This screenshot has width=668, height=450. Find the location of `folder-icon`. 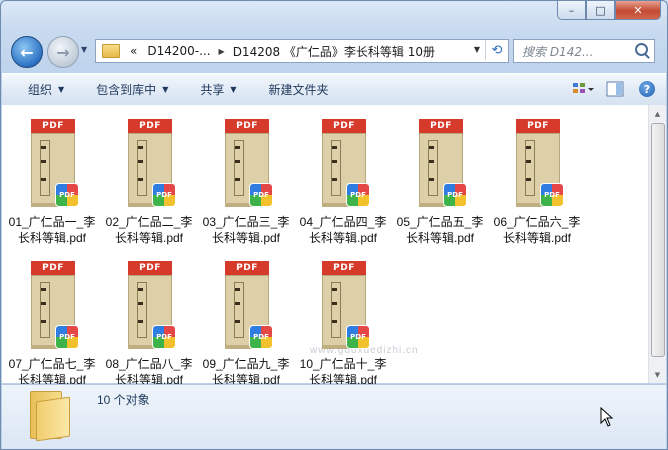

folder-icon is located at coordinates (50, 416).